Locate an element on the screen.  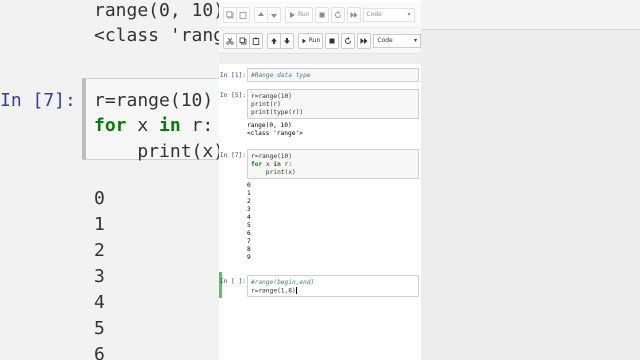
scissors-icon is located at coordinates (230, 41).